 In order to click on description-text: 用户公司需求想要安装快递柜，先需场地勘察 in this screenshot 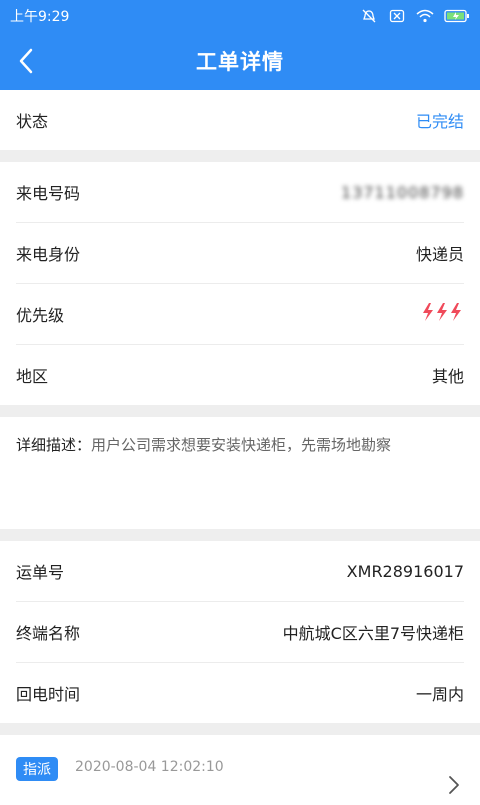, I will do `click(241, 445)`.